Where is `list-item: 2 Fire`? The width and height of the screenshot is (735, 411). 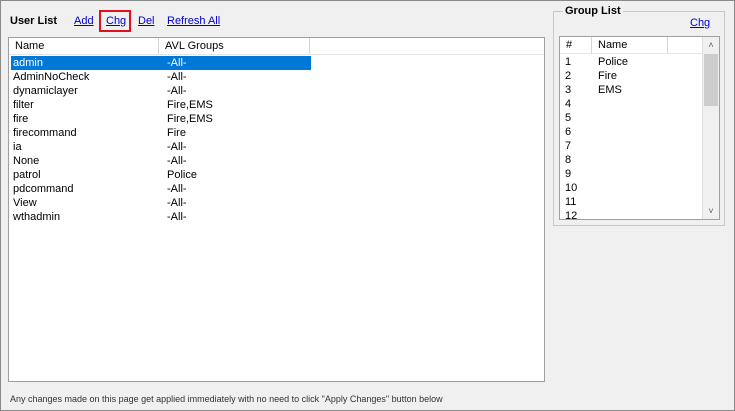
list-item: 2 Fire is located at coordinates (632, 76).